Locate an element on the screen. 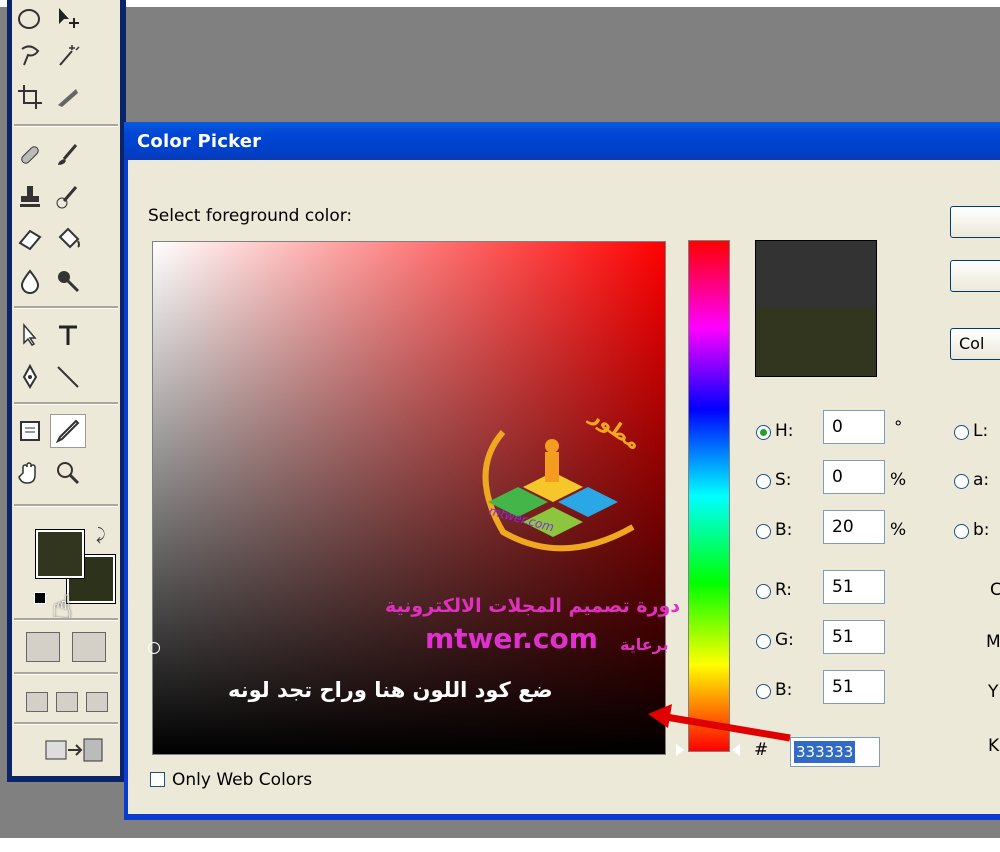  cmyk-m-label: M is located at coordinates (993, 642).